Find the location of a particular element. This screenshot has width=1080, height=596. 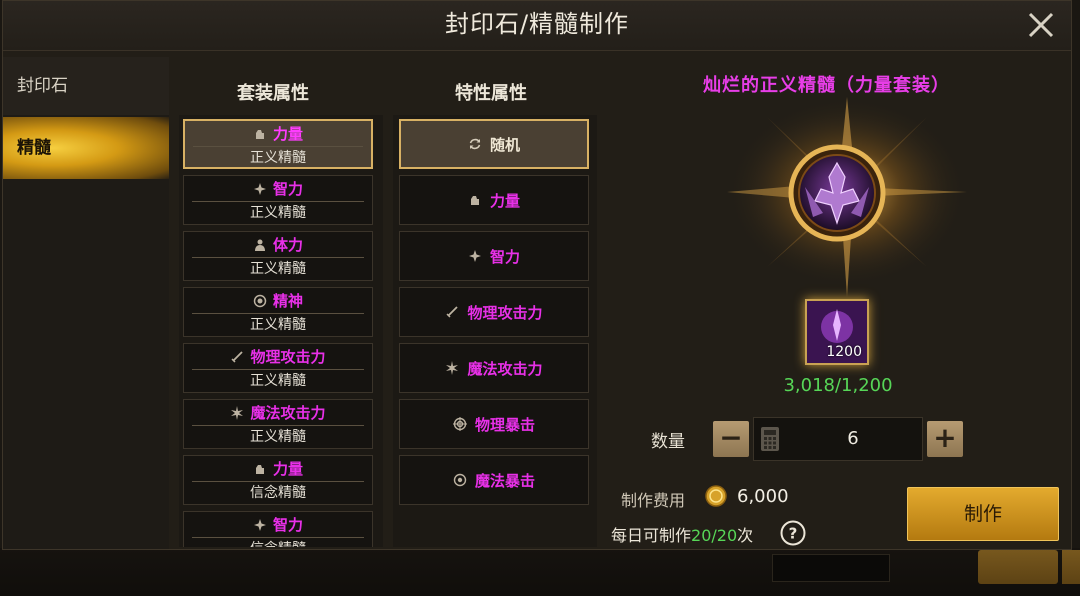

trait-label: 随机 is located at coordinates (504, 144).